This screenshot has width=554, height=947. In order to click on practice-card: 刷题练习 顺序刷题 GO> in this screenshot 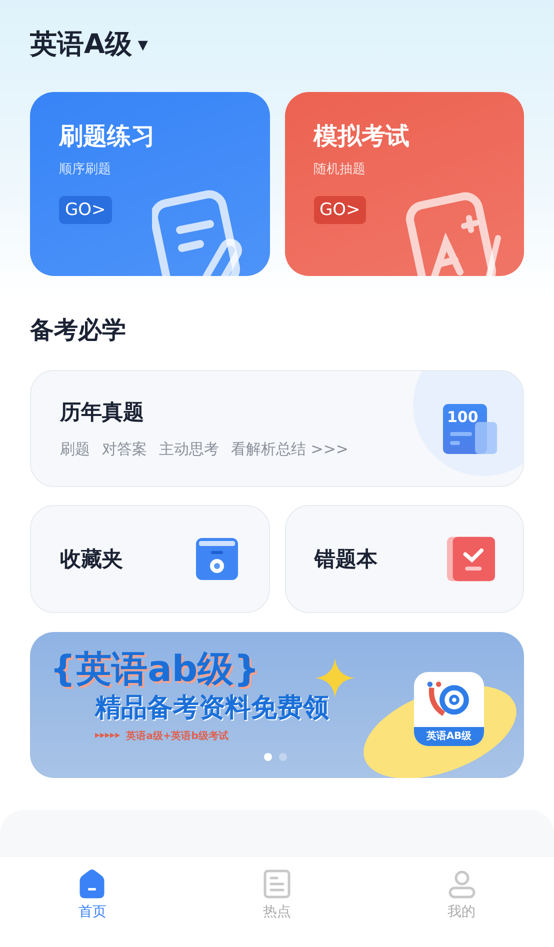, I will do `click(150, 184)`.